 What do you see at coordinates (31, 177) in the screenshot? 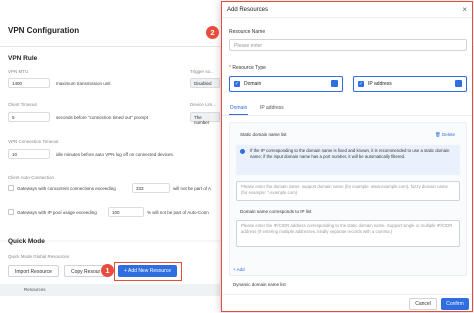
I see `client-auto-label: Client Auto-Connection` at bounding box center [31, 177].